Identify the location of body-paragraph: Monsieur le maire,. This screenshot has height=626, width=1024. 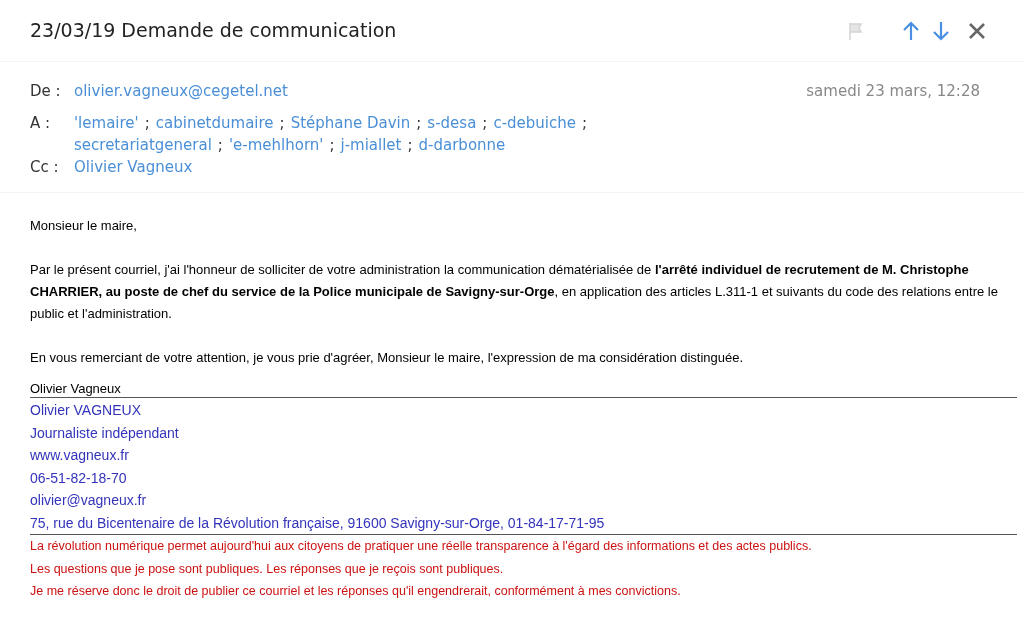
(84, 226).